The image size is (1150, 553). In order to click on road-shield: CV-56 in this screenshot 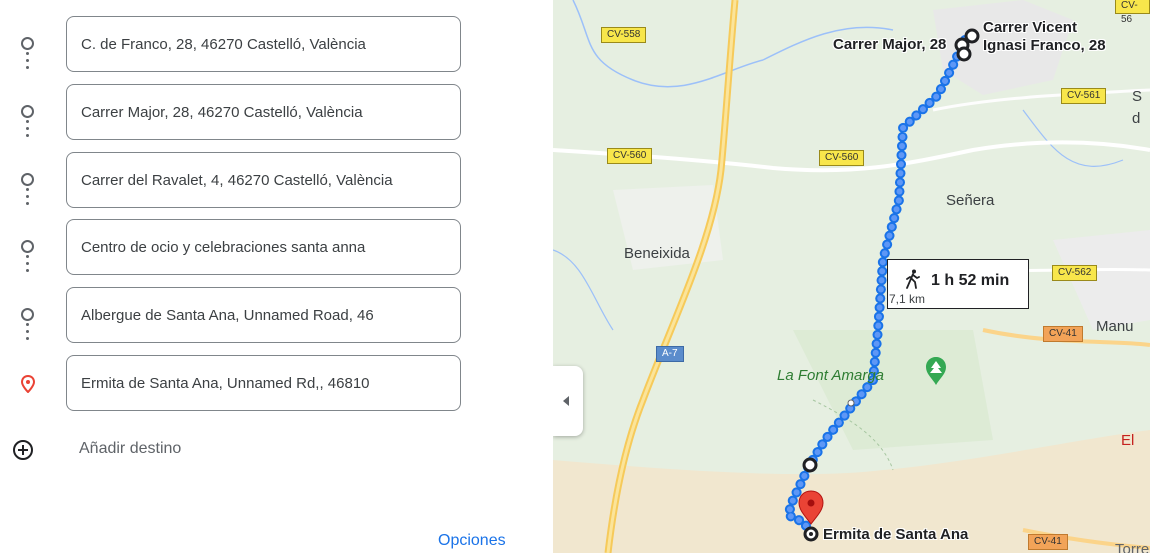, I will do `click(1132, 12)`.